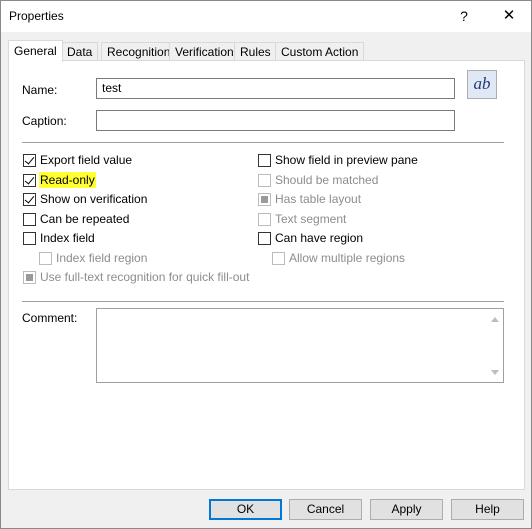 Image resolution: width=532 pixels, height=529 pixels. Describe the element at coordinates (346, 160) in the screenshot. I see `checkbox-label: Show field in preview pane` at that location.